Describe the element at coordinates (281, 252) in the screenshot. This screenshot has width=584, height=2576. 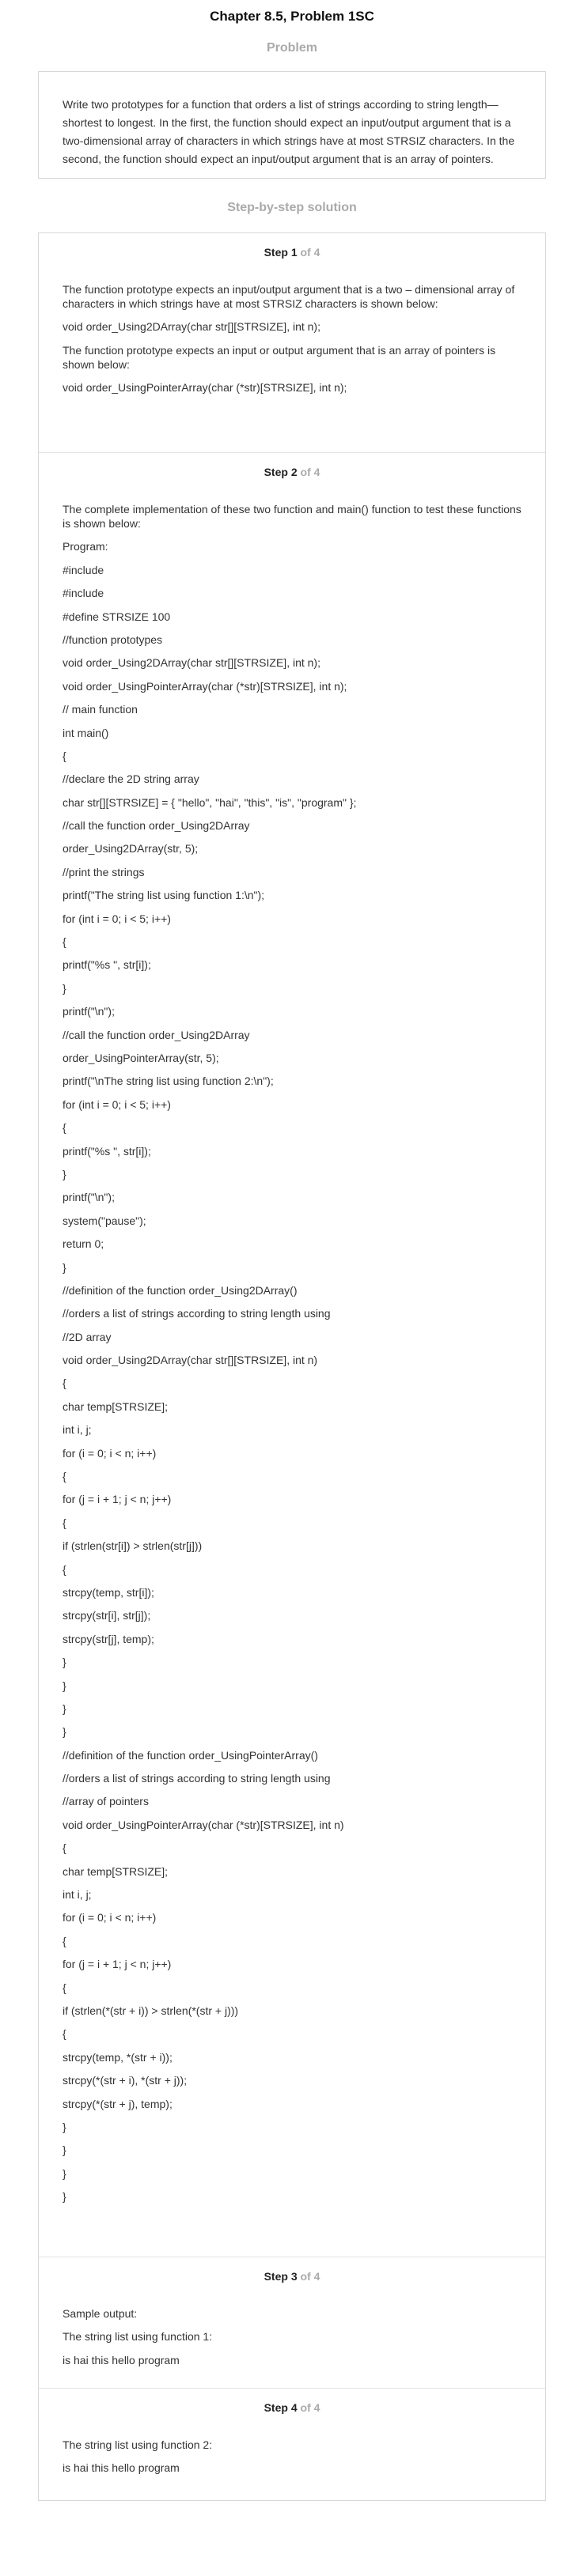
I see `step-label: Step 1` at that location.